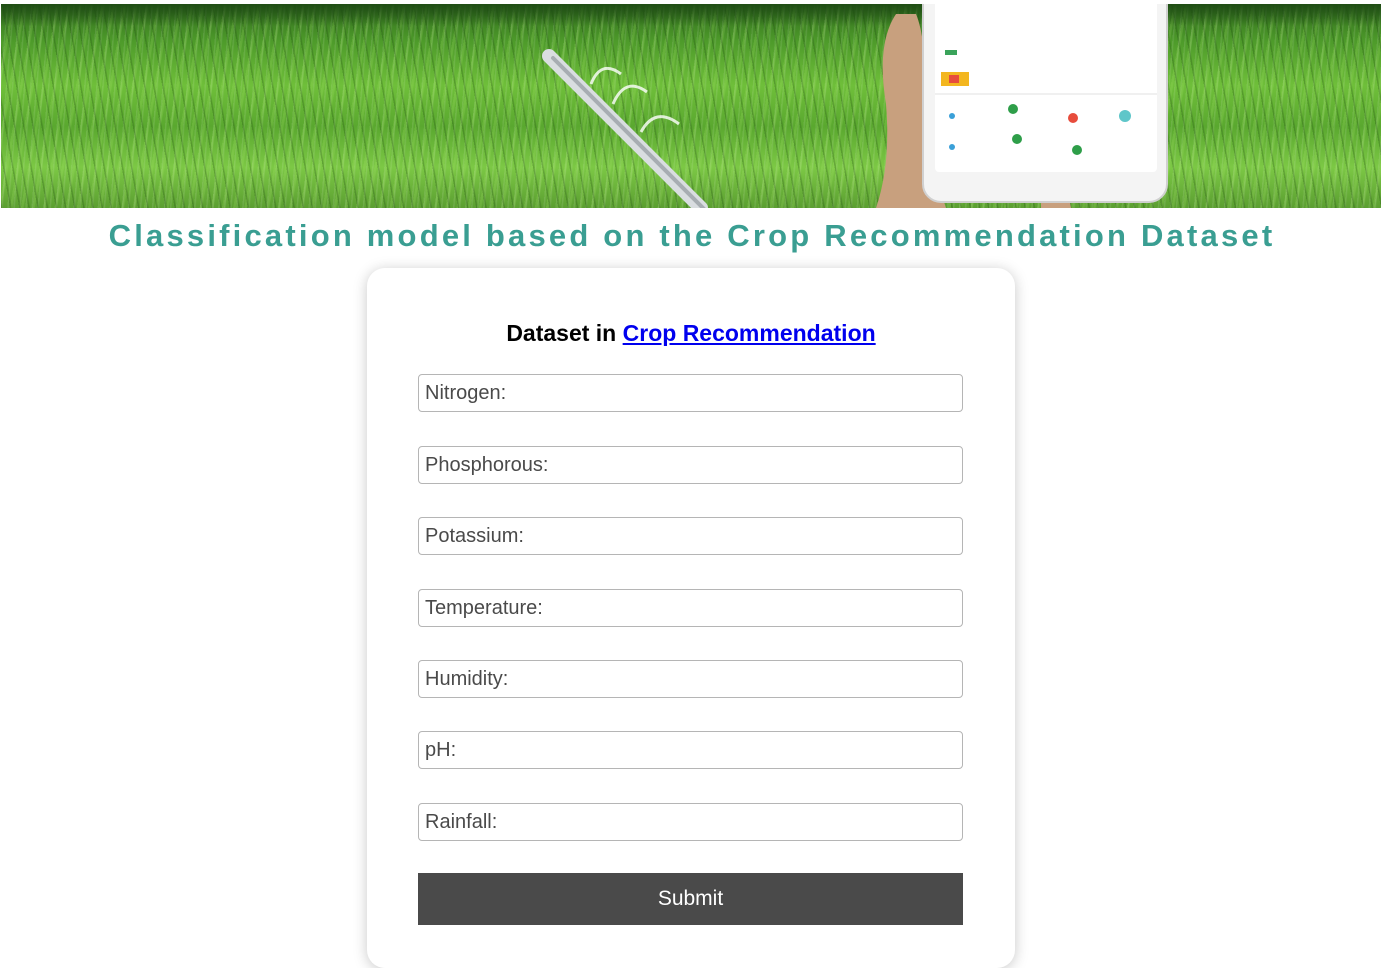  What do you see at coordinates (1045, 103) in the screenshot?
I see `tablet-device` at bounding box center [1045, 103].